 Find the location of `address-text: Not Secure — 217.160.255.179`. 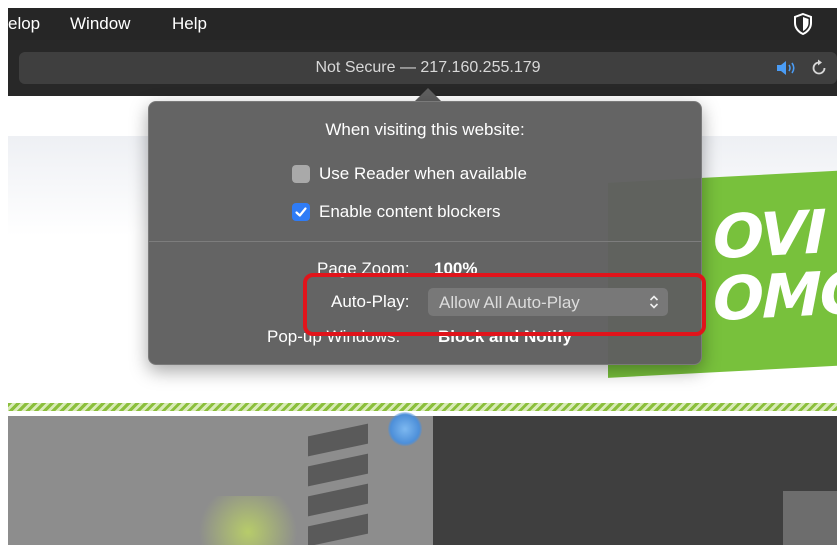

address-text: Not Secure — 217.160.255.179 is located at coordinates (428, 68).